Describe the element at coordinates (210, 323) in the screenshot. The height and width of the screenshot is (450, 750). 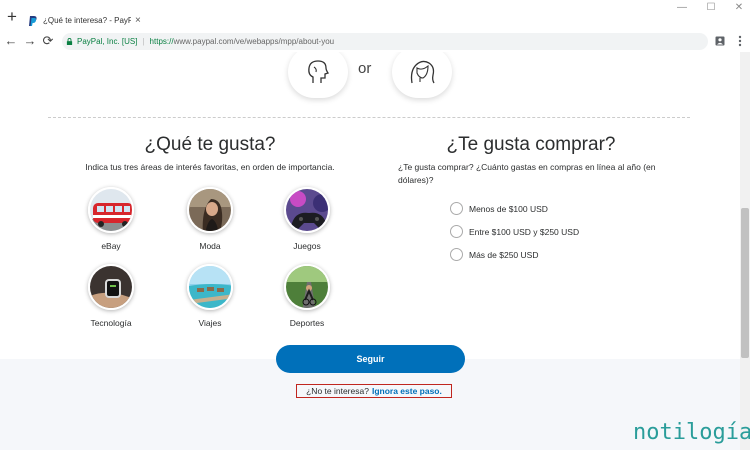
I see `interest-label: Viajes` at that location.